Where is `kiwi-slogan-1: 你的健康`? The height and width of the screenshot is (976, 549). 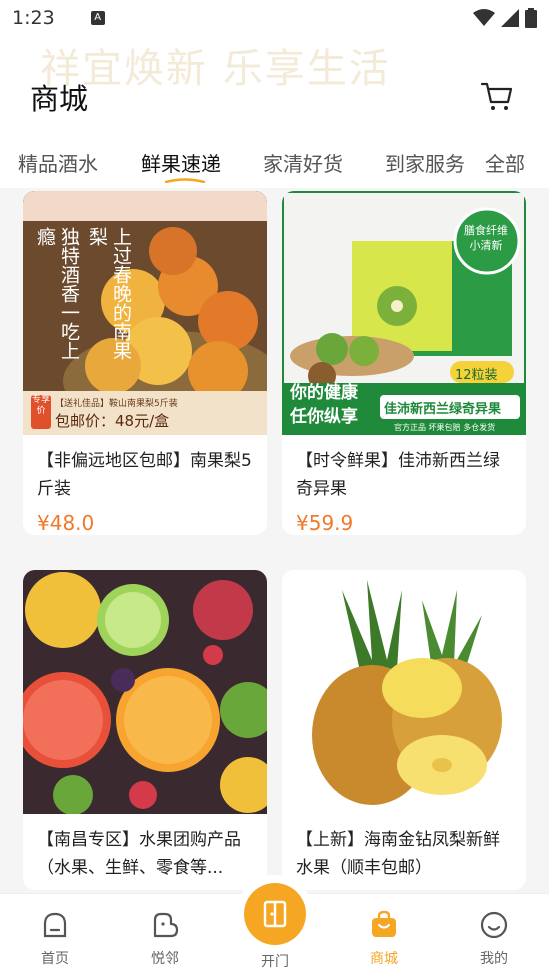
kiwi-slogan-1: 你的健康 is located at coordinates (324, 393).